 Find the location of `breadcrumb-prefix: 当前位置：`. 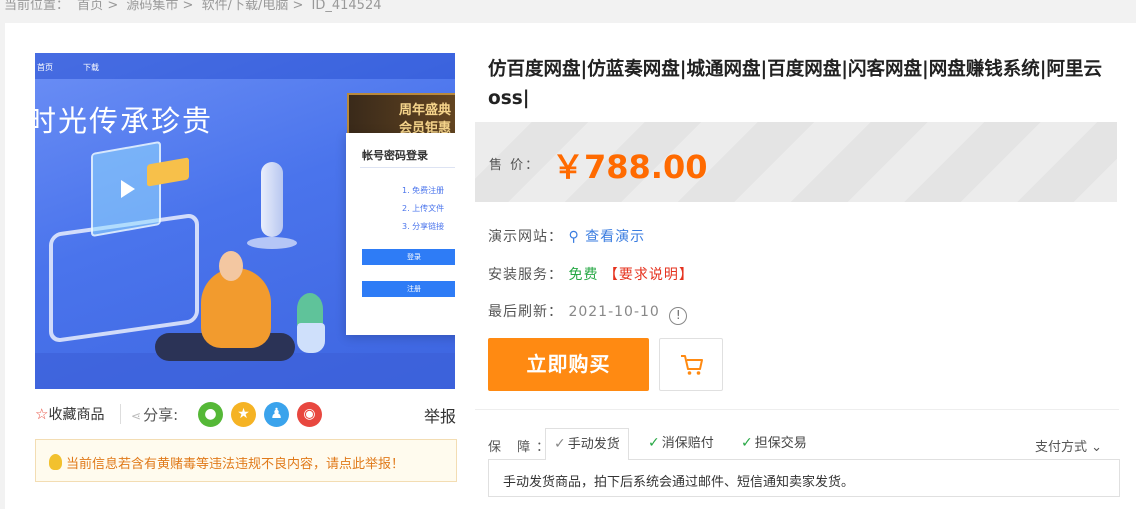

breadcrumb-prefix: 当前位置： is located at coordinates (37, 6).